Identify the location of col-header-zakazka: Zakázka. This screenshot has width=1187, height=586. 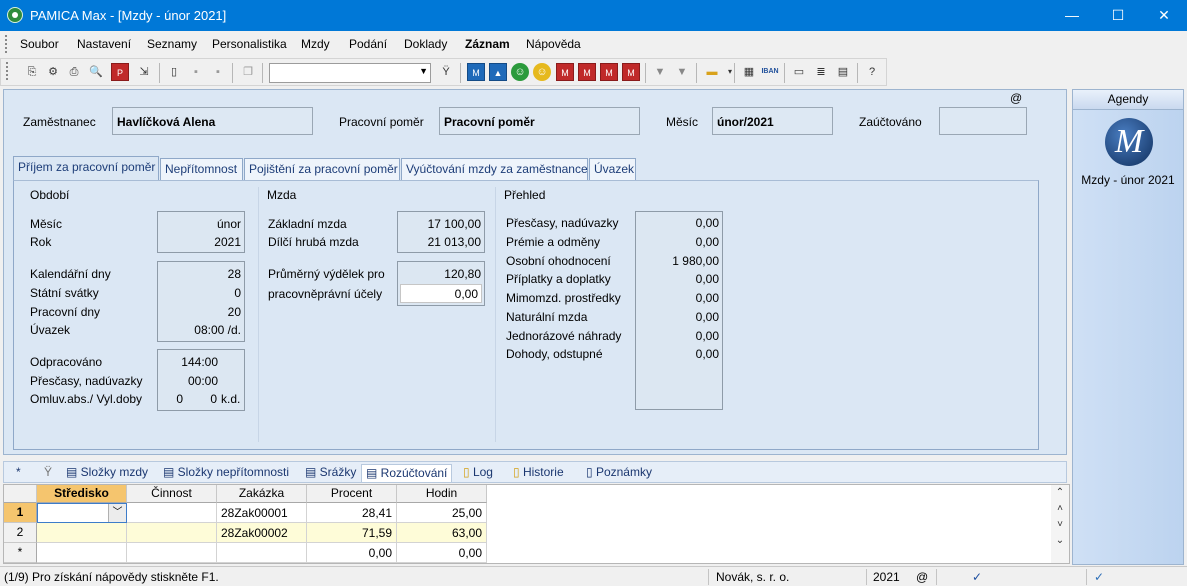
(262, 494).